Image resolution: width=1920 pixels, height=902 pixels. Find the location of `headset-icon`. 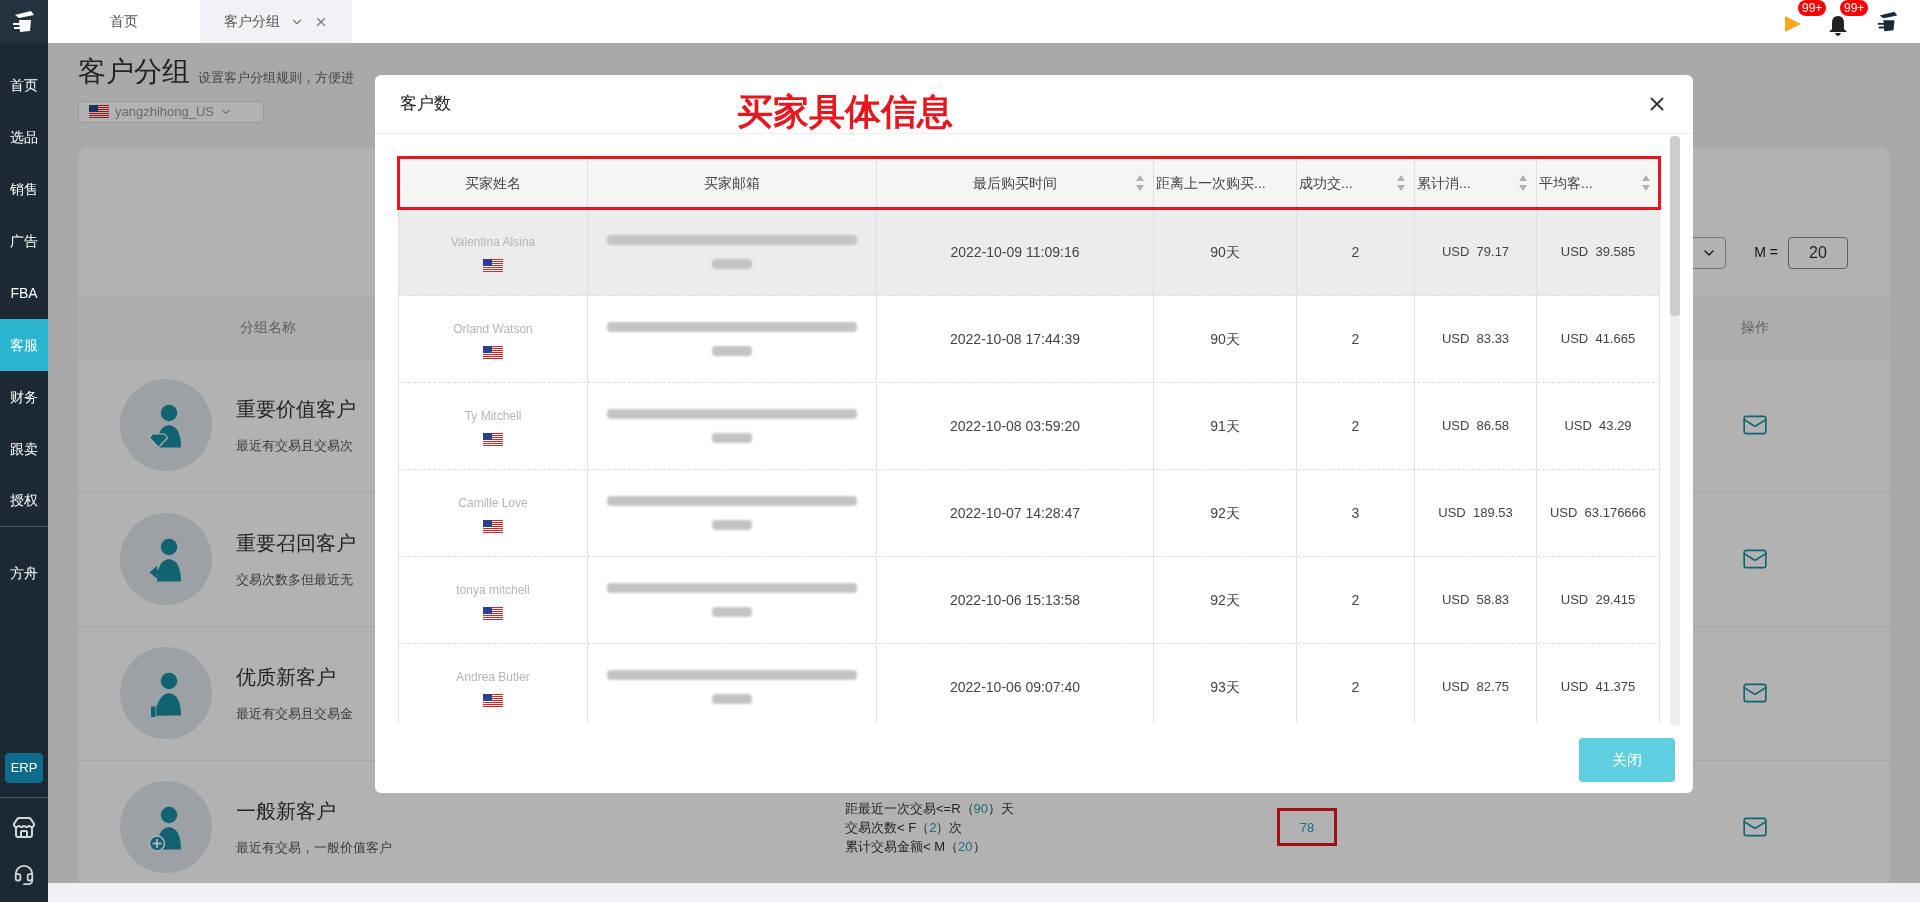

headset-icon is located at coordinates (24, 875).